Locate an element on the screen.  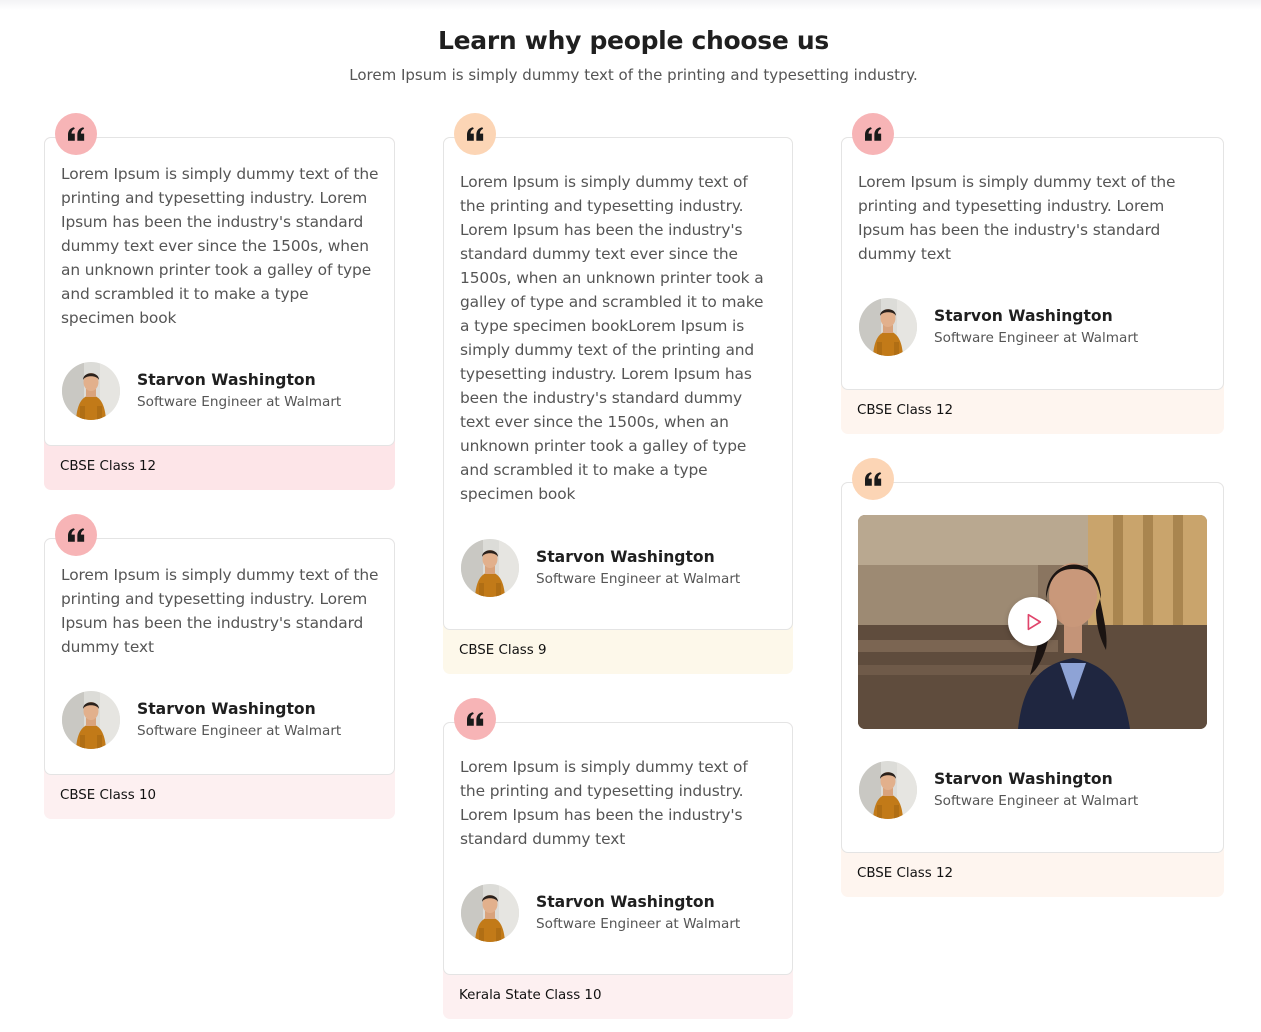
class-tag: CBSE Class 9 is located at coordinates (503, 650).